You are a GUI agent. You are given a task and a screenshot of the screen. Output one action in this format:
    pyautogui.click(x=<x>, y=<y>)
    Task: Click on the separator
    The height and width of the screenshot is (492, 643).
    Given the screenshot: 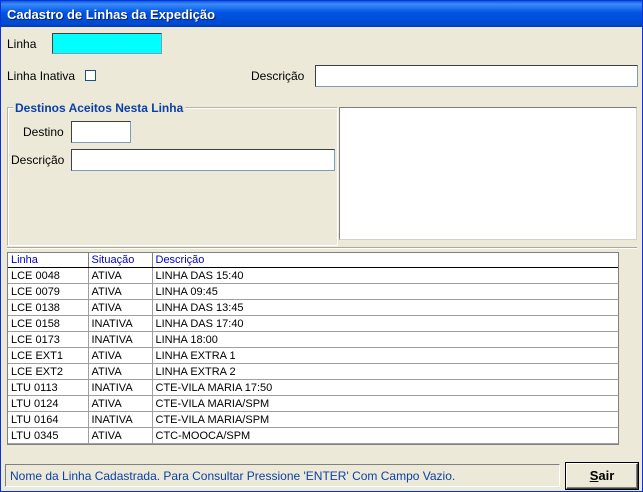 What is the action you would take?
    pyautogui.click(x=322, y=248)
    